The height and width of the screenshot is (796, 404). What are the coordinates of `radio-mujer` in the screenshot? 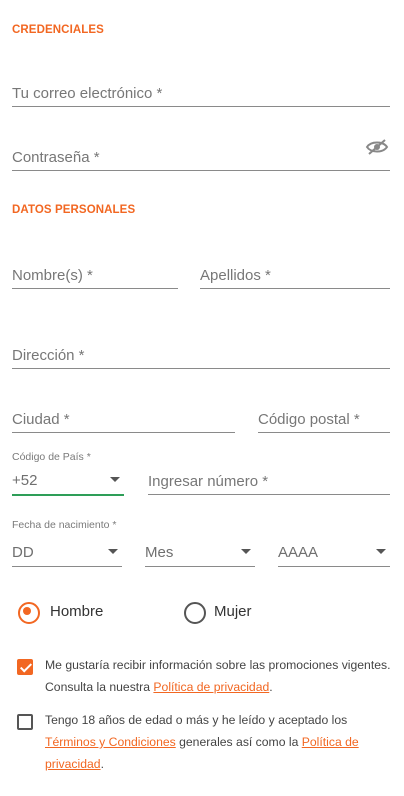 It's located at (195, 613).